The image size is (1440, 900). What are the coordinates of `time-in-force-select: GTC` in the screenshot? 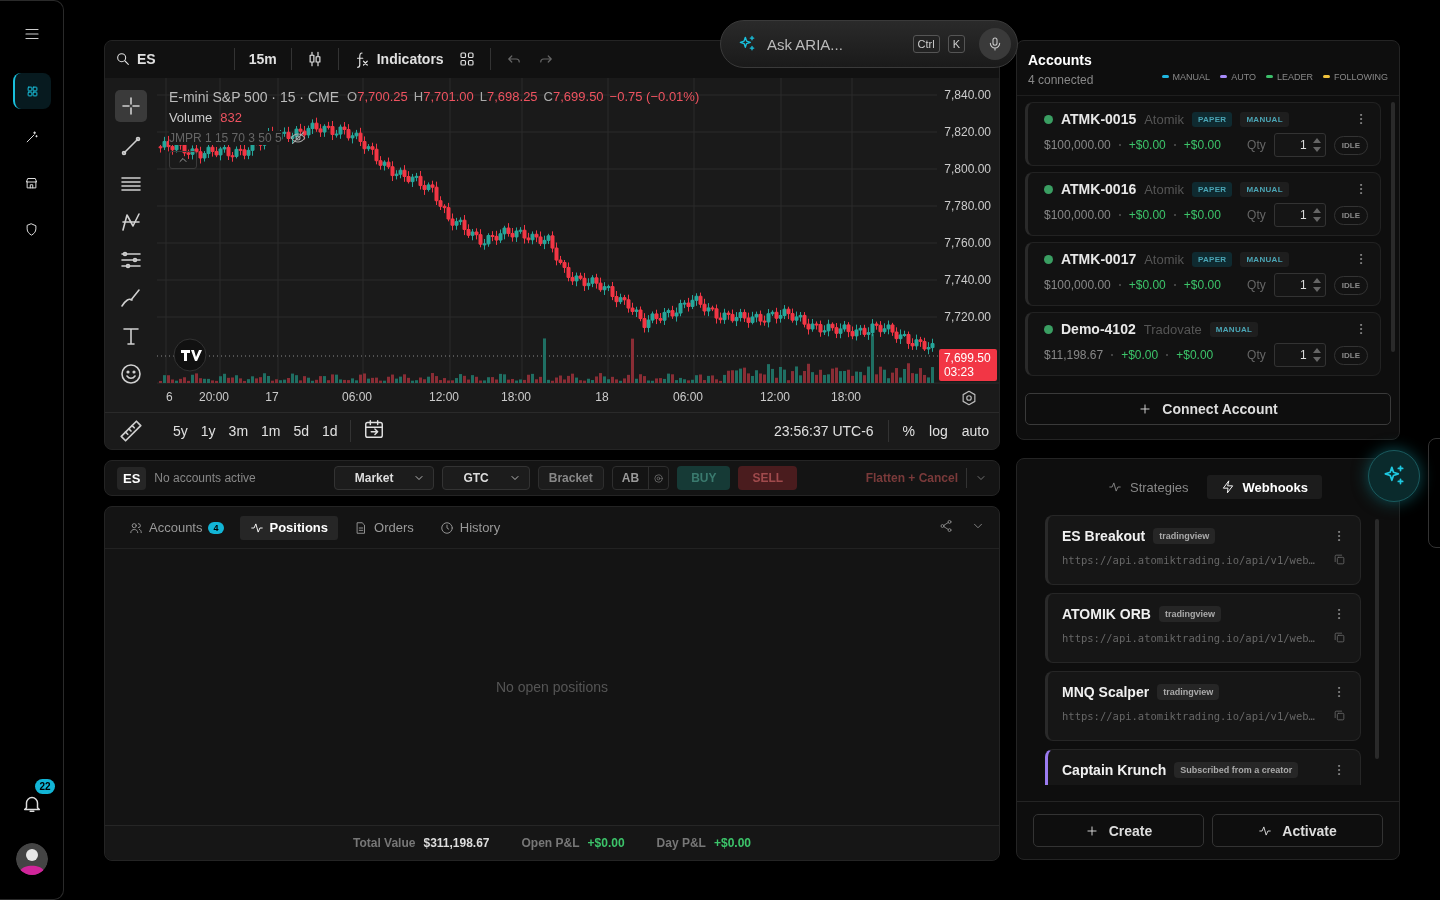 It's located at (486, 478).